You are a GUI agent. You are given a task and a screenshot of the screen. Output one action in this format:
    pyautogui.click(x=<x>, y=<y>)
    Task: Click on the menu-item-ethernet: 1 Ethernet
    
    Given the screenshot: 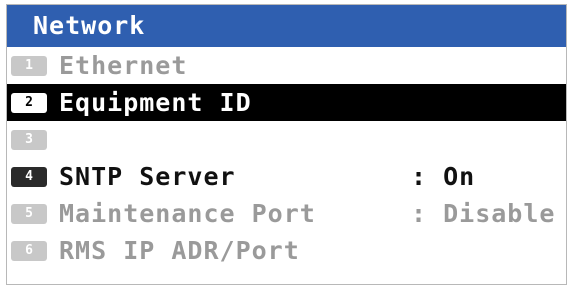 What is the action you would take?
    pyautogui.click(x=286, y=65)
    